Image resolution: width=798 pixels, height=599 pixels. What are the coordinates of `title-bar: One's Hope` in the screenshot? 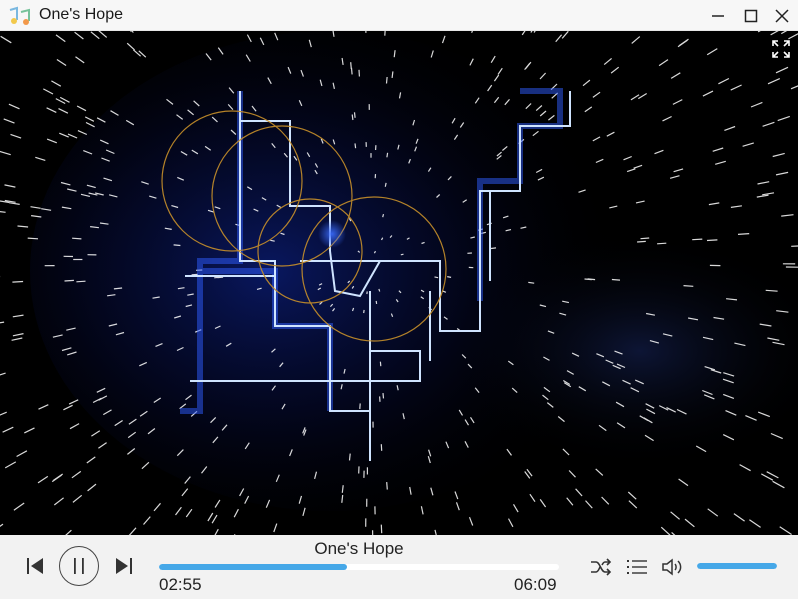 It's located at (399, 15).